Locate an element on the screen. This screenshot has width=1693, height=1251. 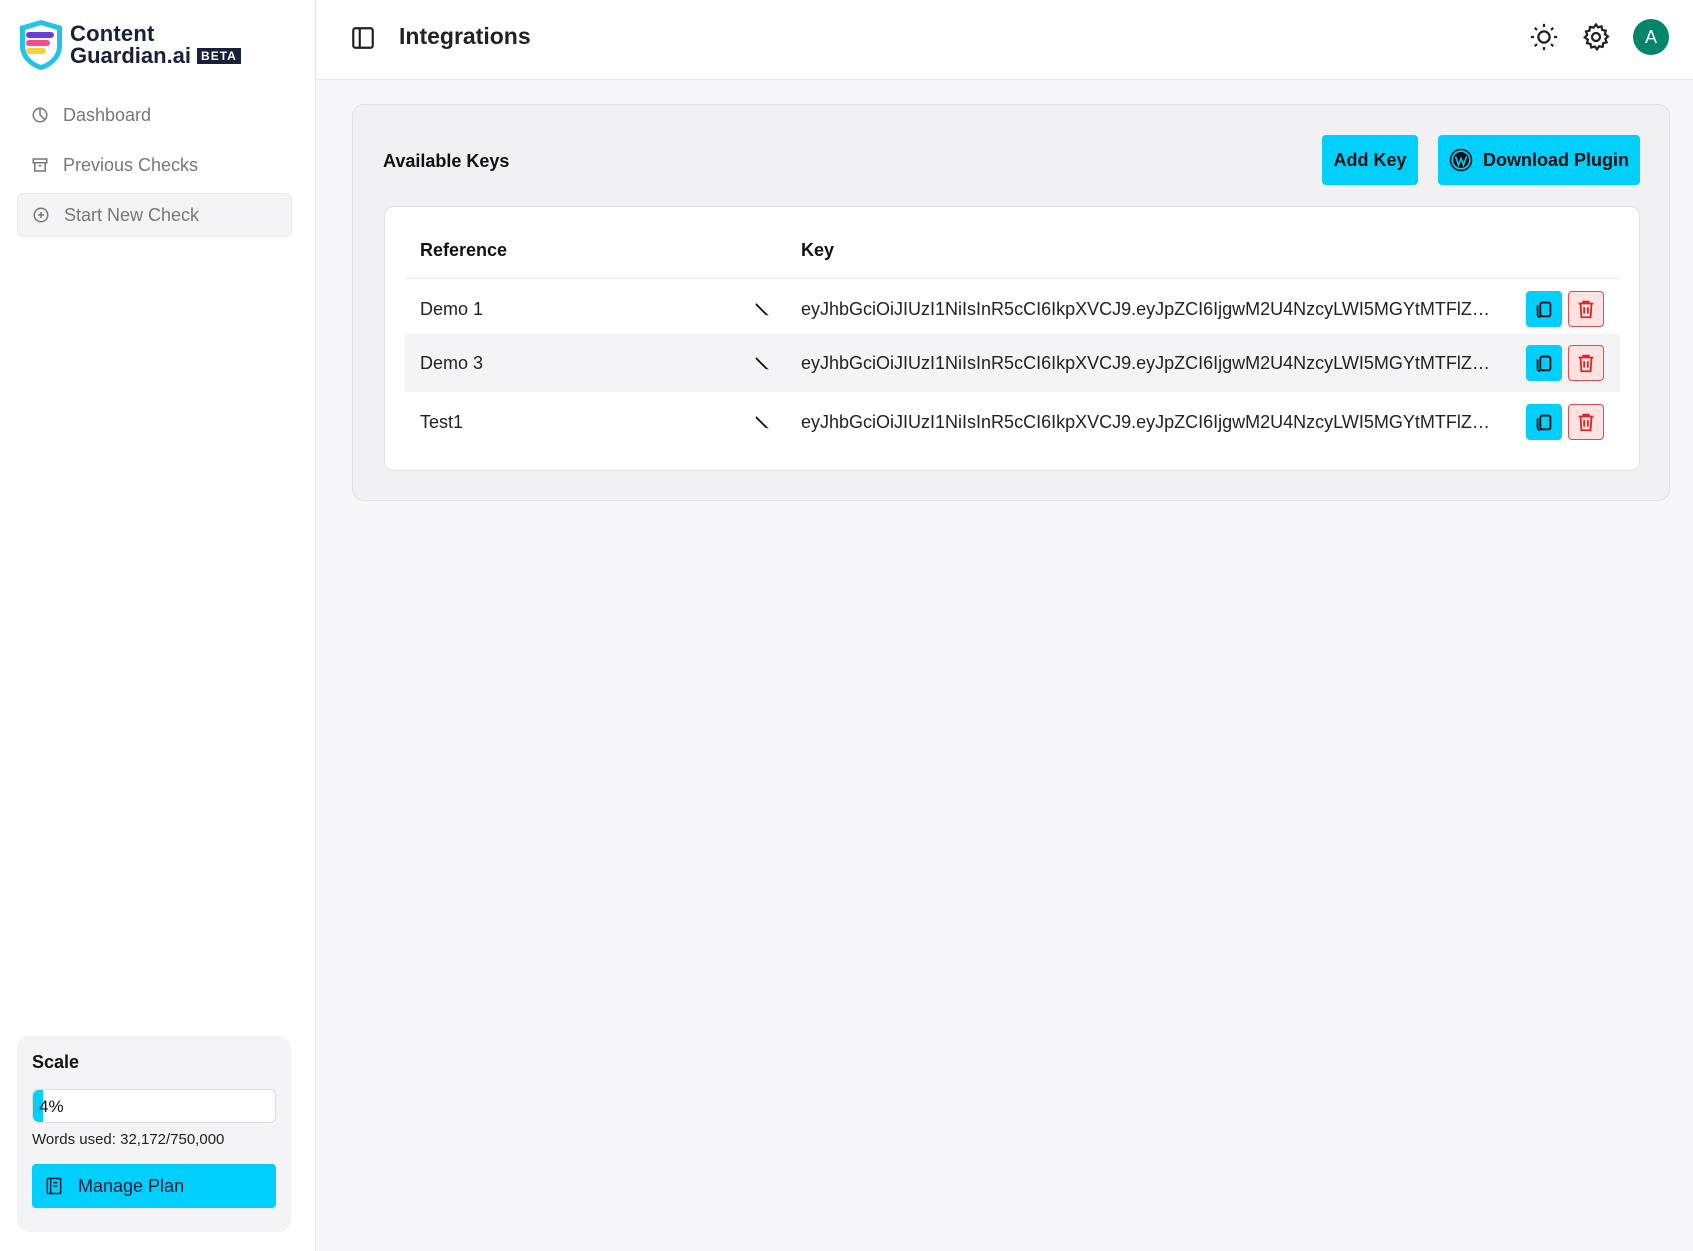
usage-progress-bar: 4% is located at coordinates (154, 1106).